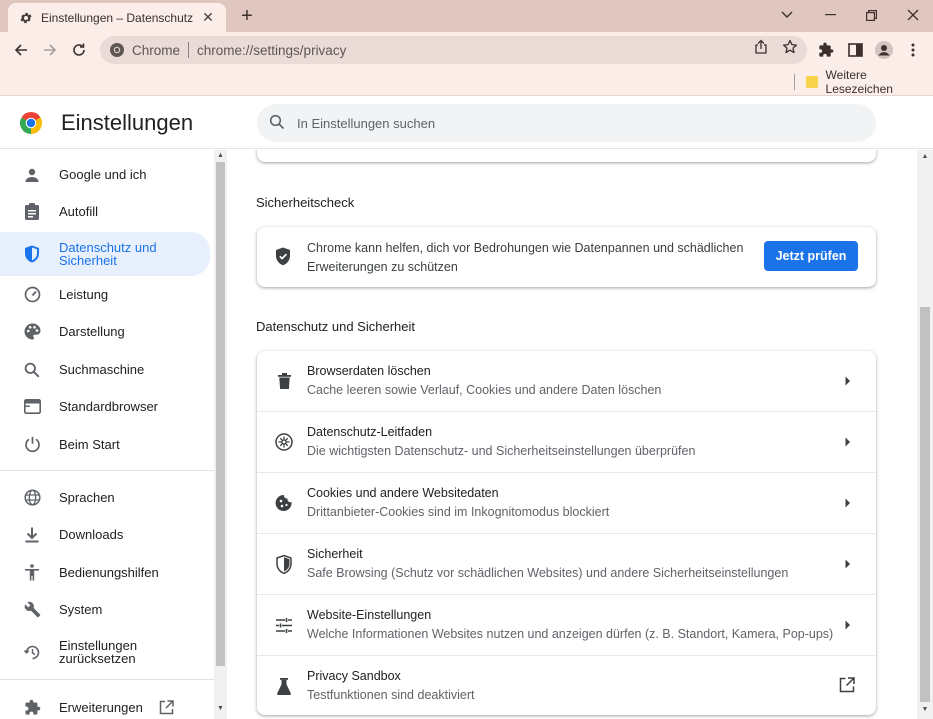  I want to click on sidebar-item-system: System, so click(105, 609).